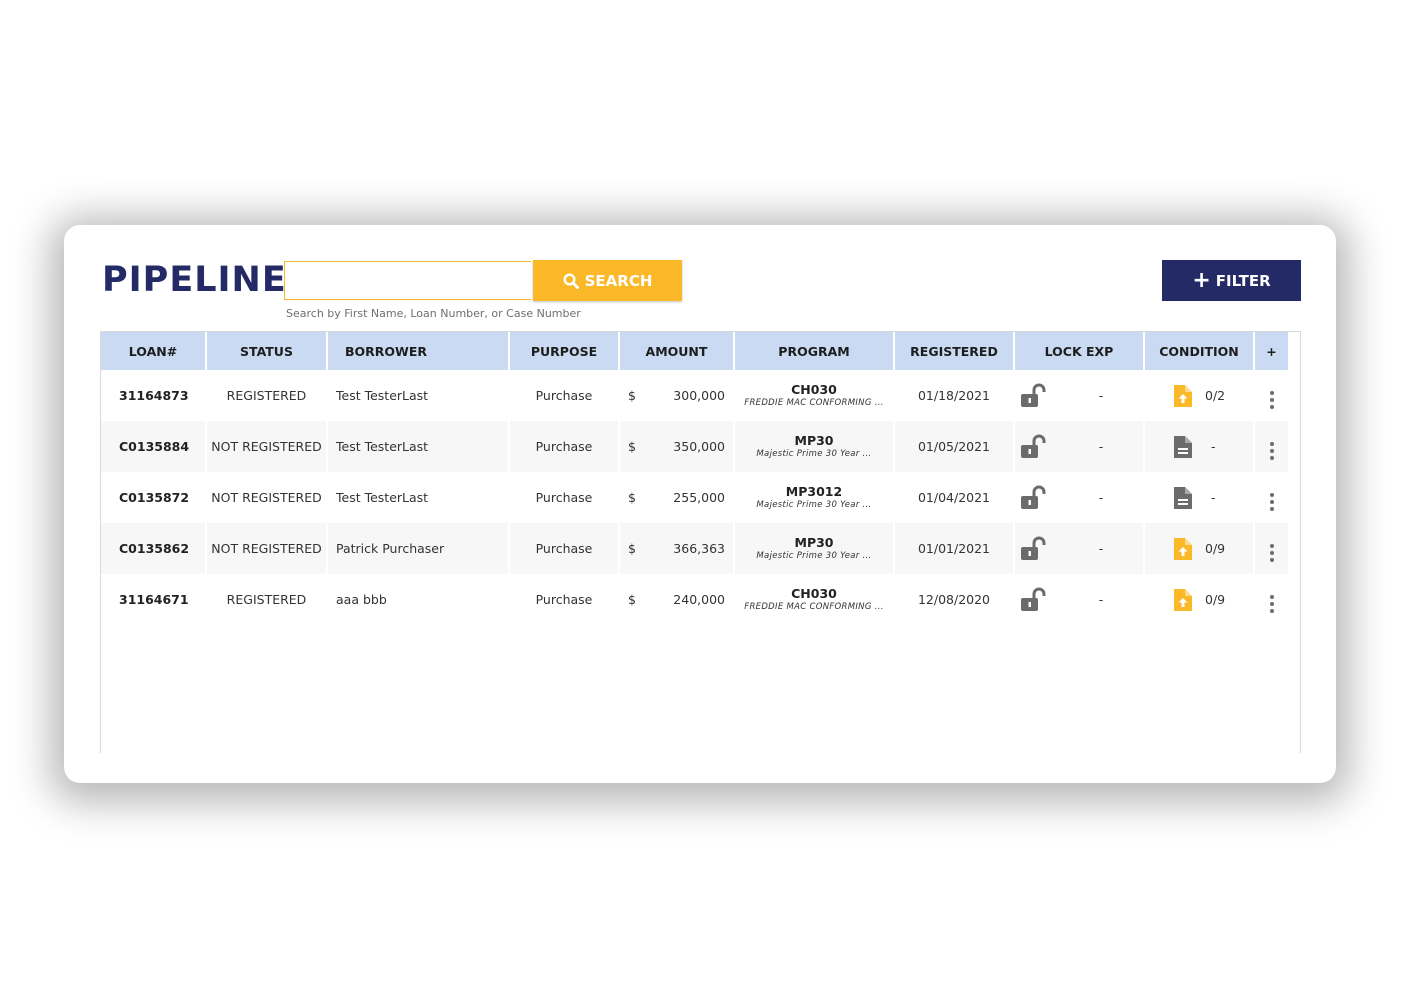 This screenshot has width=1427, height=1008. Describe the element at coordinates (677, 599) in the screenshot. I see `amount-cell: $240,000` at that location.